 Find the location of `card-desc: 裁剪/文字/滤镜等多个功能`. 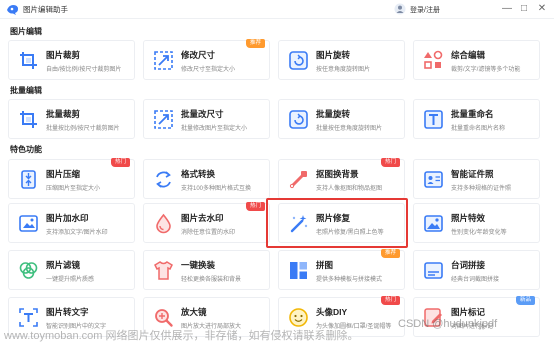

card-desc: 裁剪/文字/滤镜等多个功能 is located at coordinates (486, 70).